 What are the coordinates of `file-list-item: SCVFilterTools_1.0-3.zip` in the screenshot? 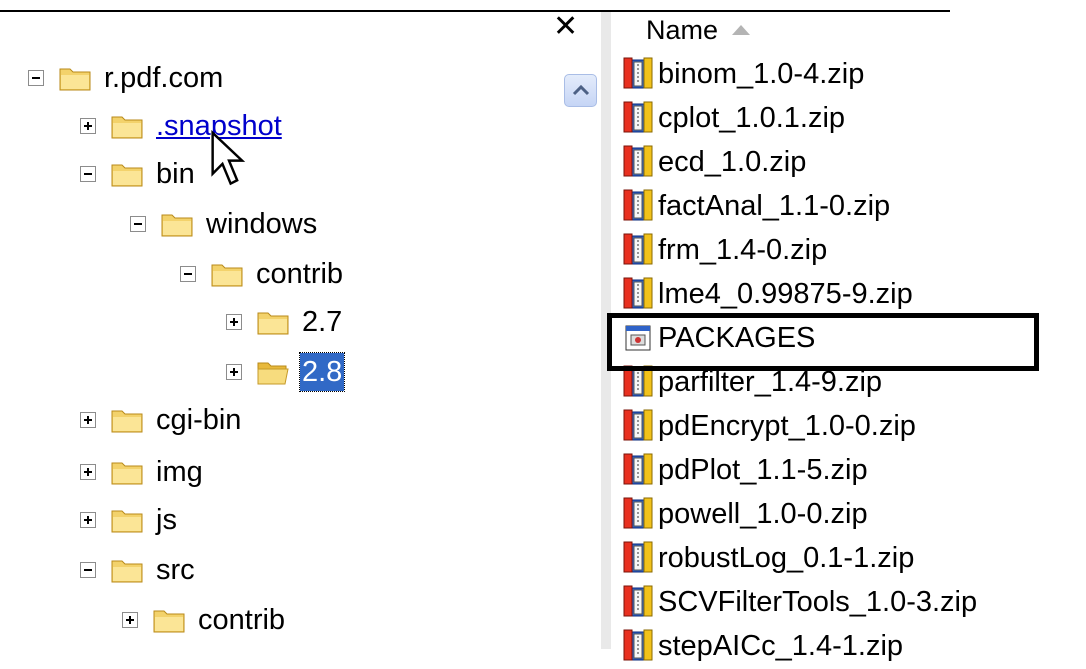 It's located at (799, 602).